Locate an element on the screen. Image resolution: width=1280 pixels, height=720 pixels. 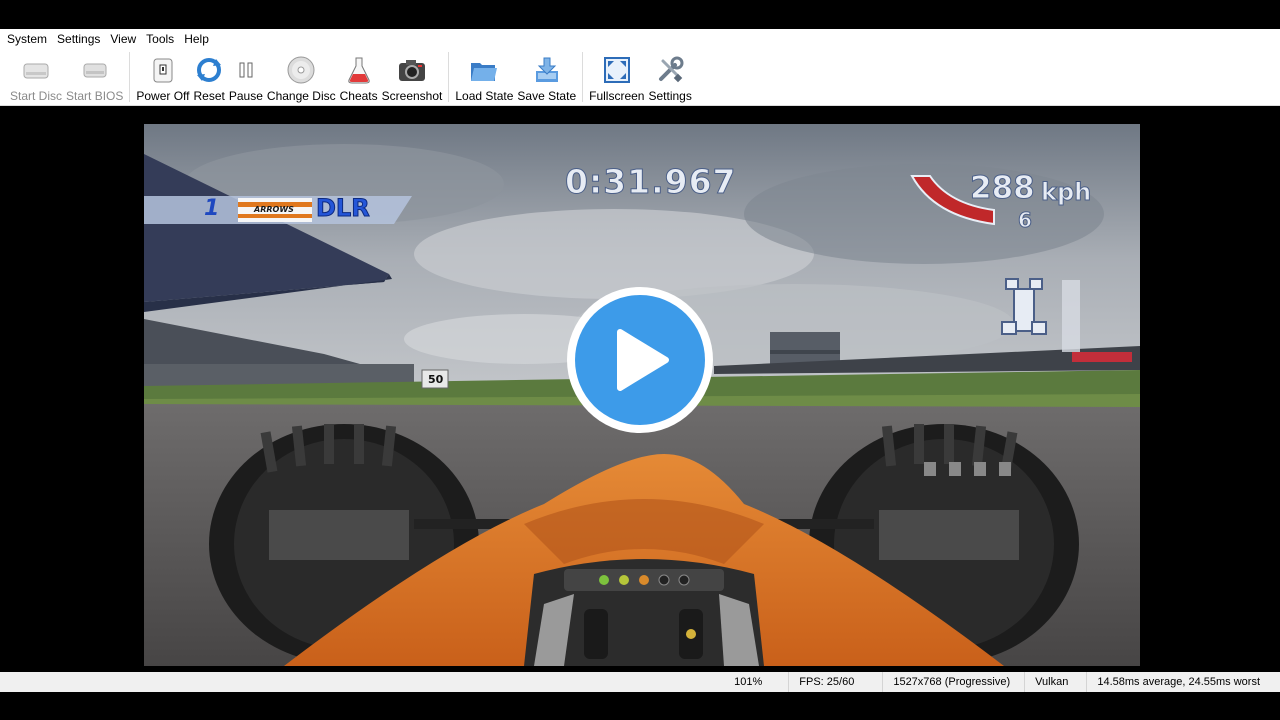
load-state-button: Load State is located at coordinates (484, 77).